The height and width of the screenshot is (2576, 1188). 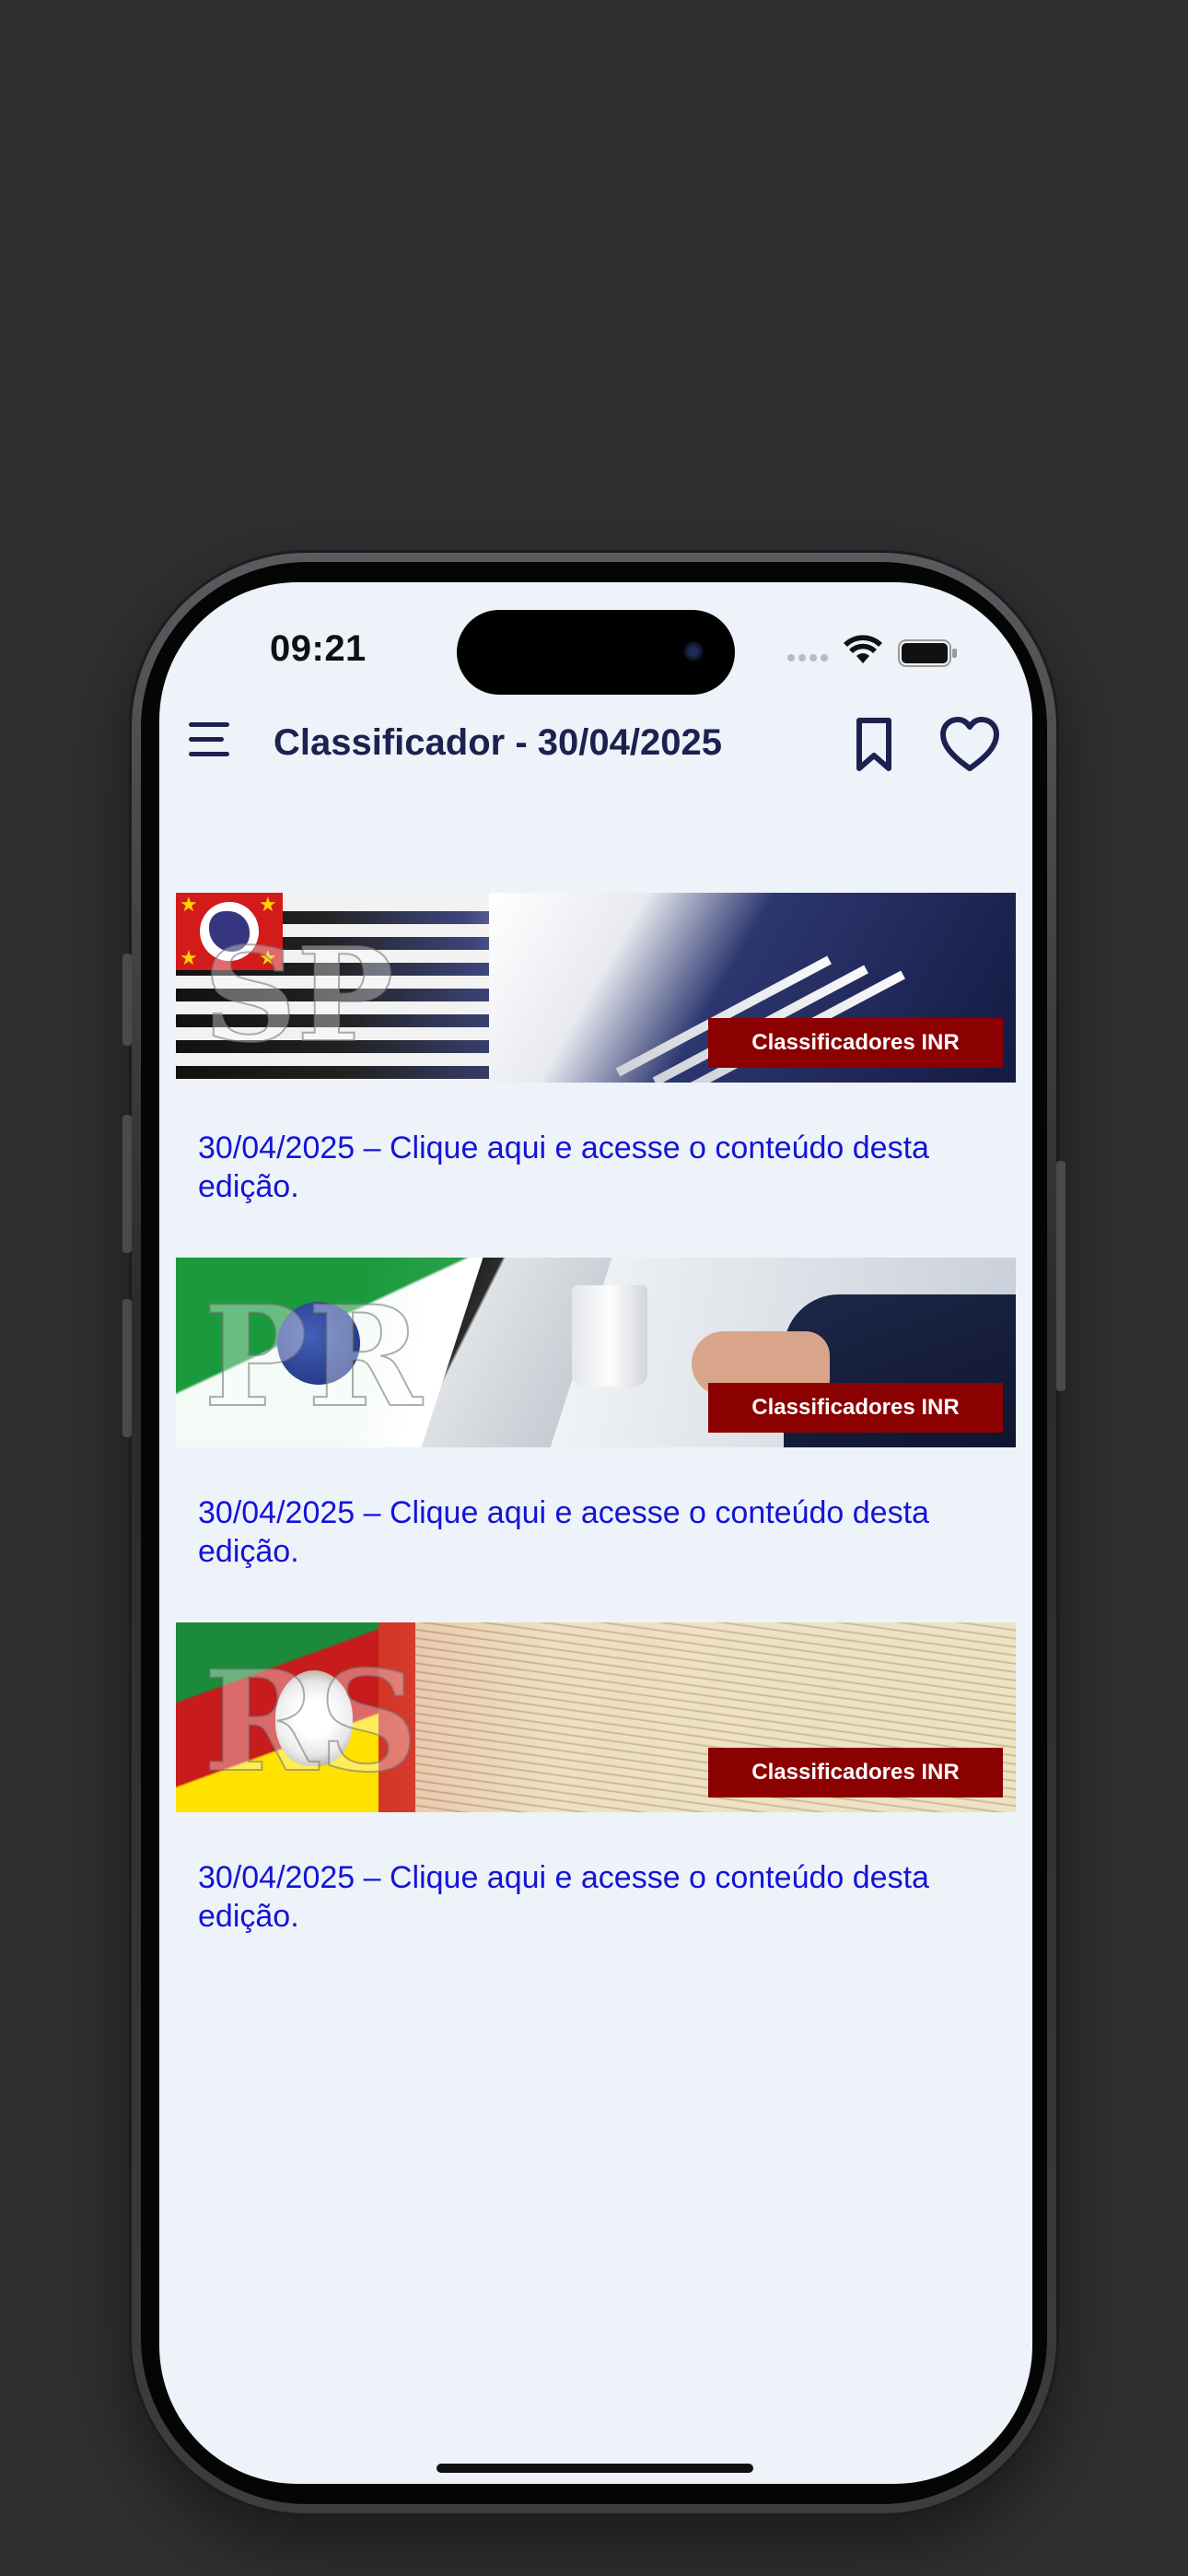 What do you see at coordinates (596, 652) in the screenshot?
I see `dynamic-island` at bounding box center [596, 652].